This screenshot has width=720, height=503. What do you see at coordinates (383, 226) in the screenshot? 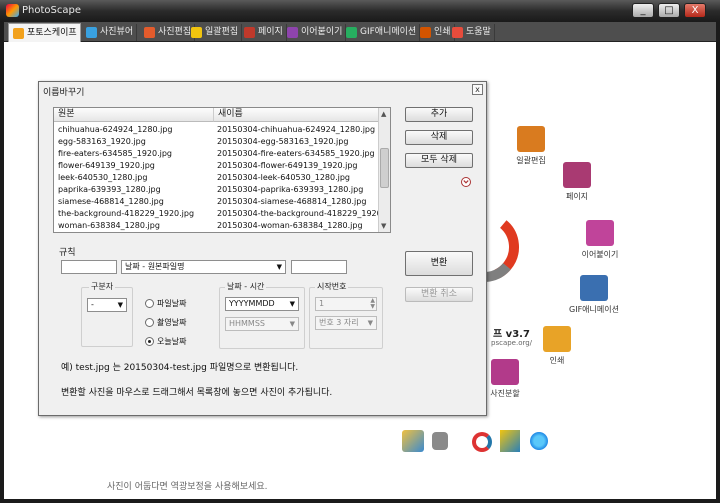
I see `scroll-down-icon: ▼` at bounding box center [383, 226].